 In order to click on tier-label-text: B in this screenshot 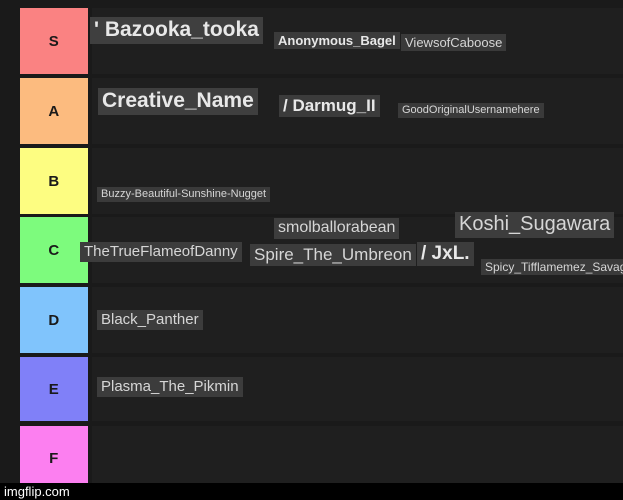, I will do `click(54, 181)`.